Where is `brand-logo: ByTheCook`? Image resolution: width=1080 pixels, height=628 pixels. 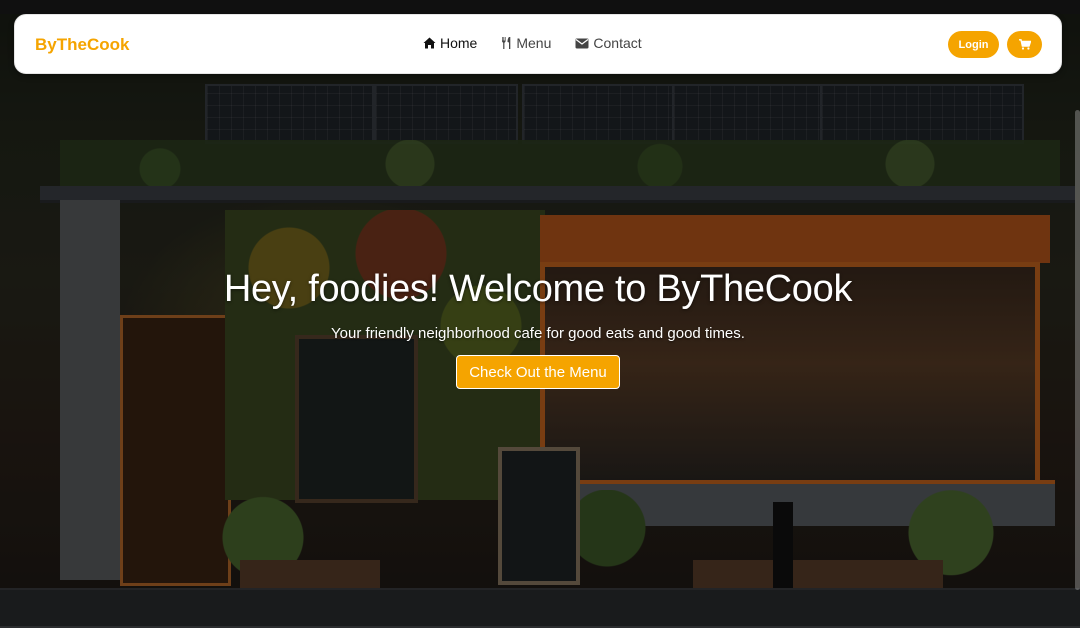 brand-logo: ByTheCook is located at coordinates (82, 45).